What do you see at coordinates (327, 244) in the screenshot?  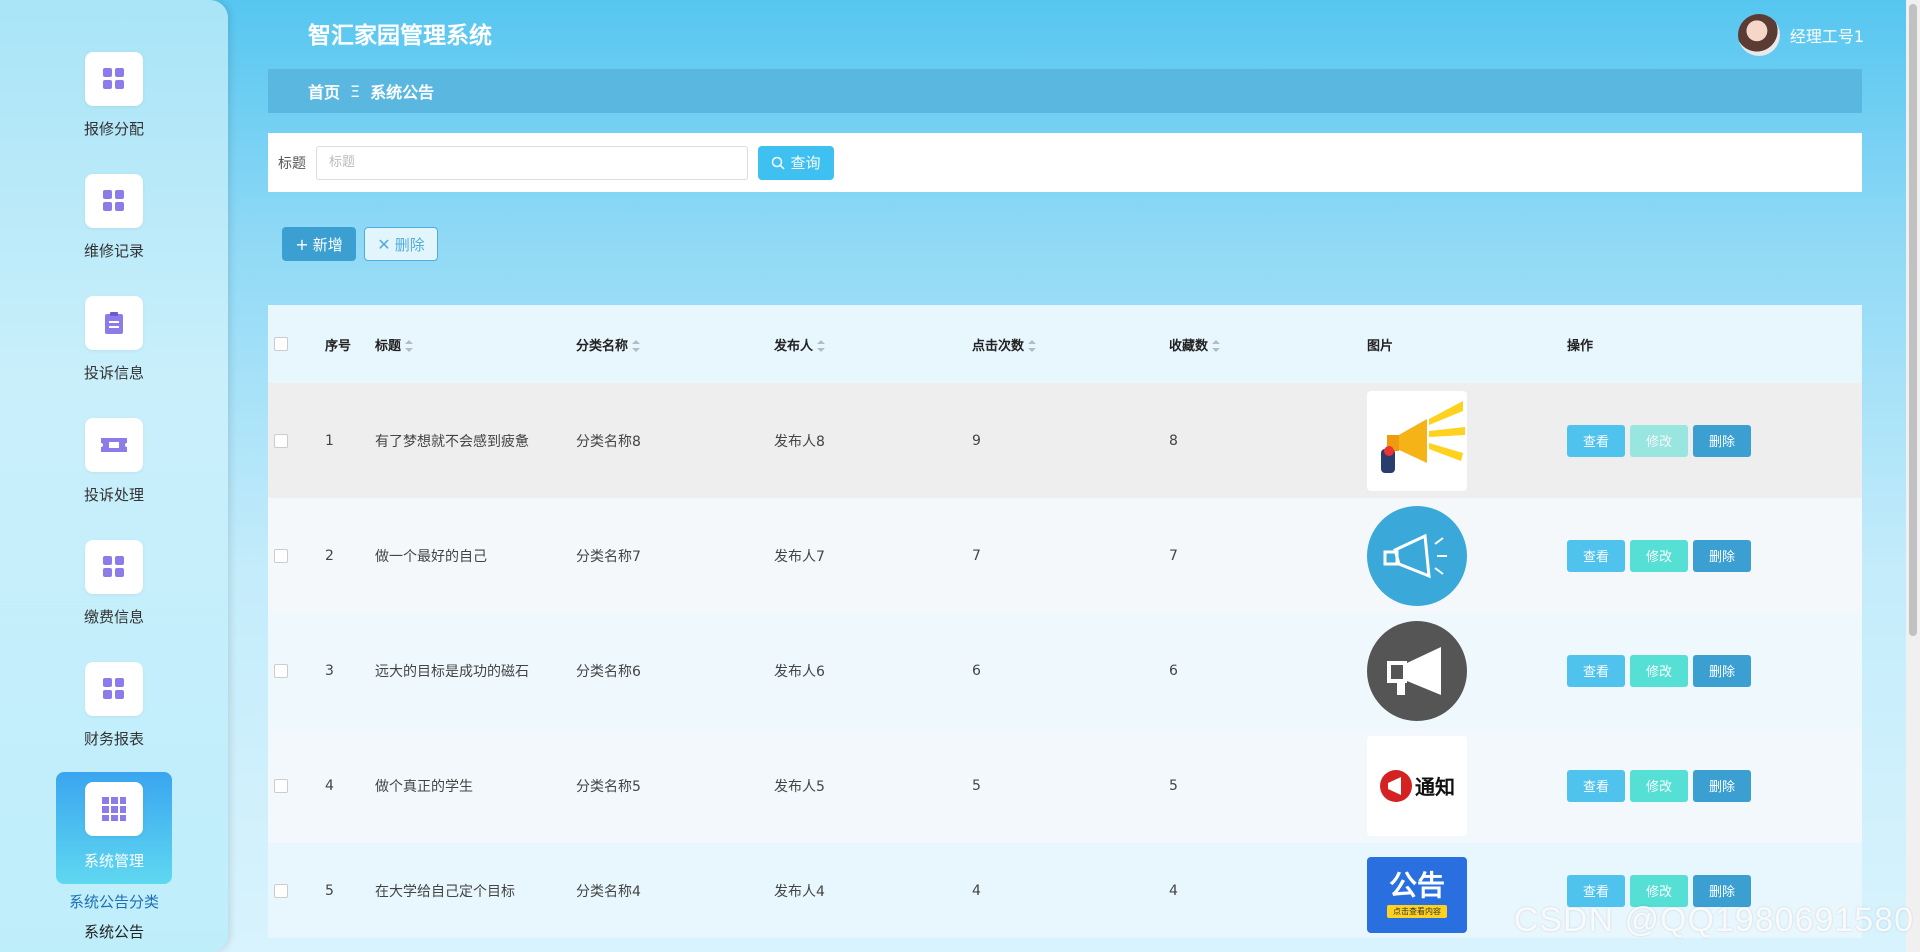 I see `add-button-label: 新增` at bounding box center [327, 244].